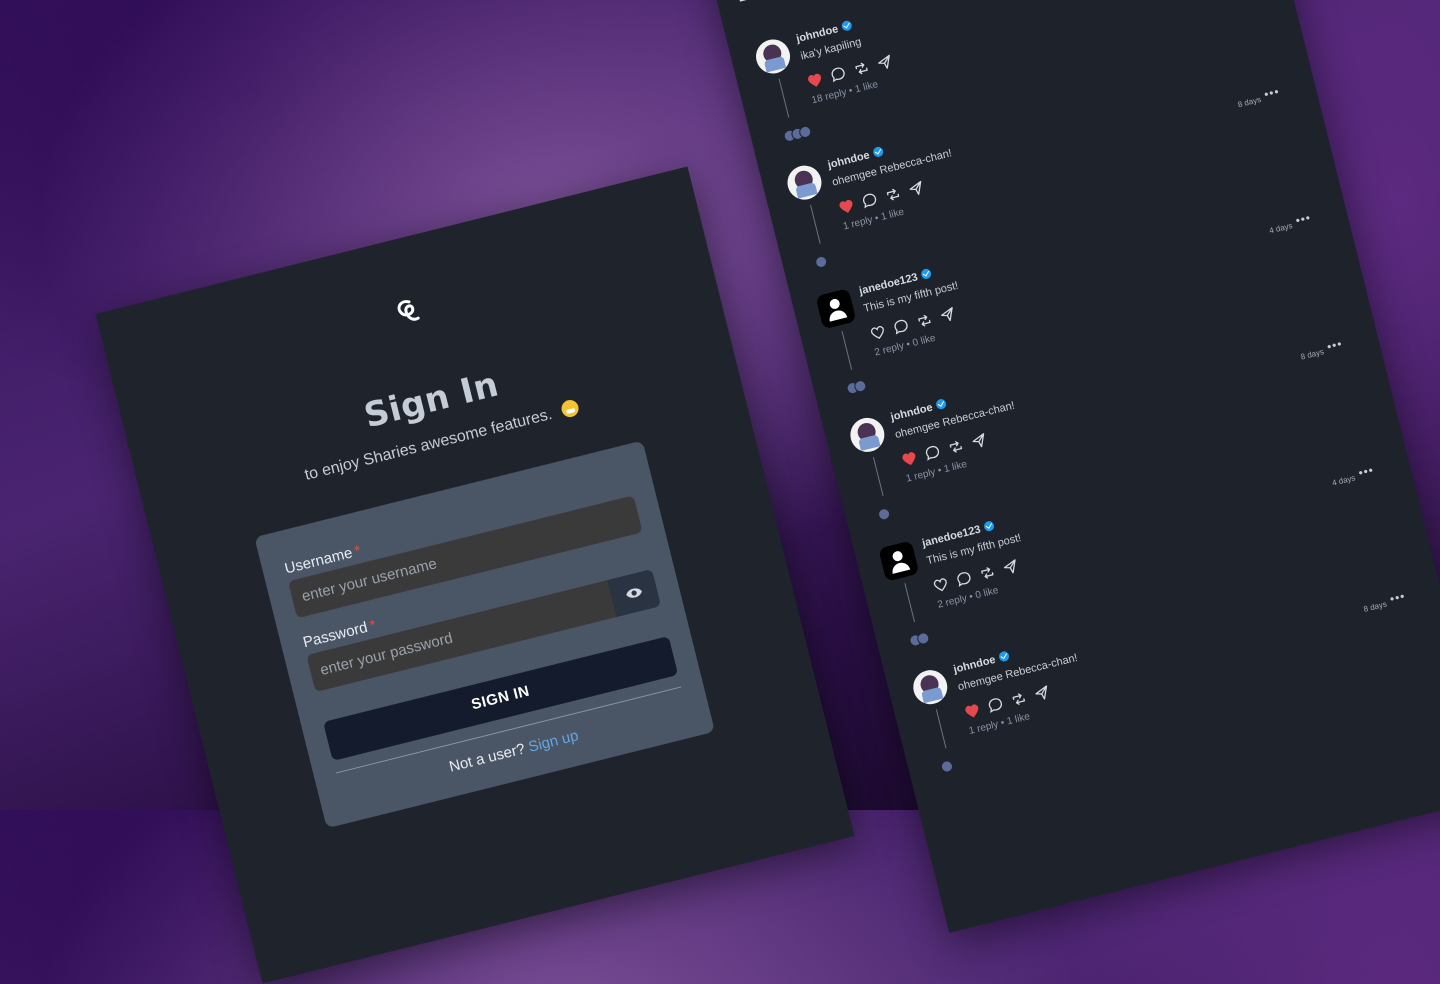 The height and width of the screenshot is (984, 1440). Describe the element at coordinates (634, 593) in the screenshot. I see `show-password-eye-icon` at that location.